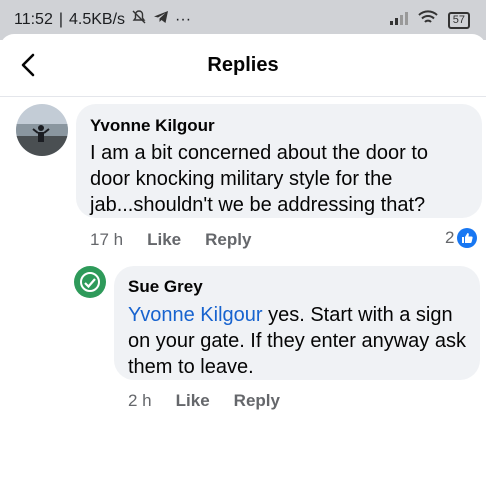 The height and width of the screenshot is (486, 486). I want to click on comment-actions: 17 h Like Reply, so click(182, 240).